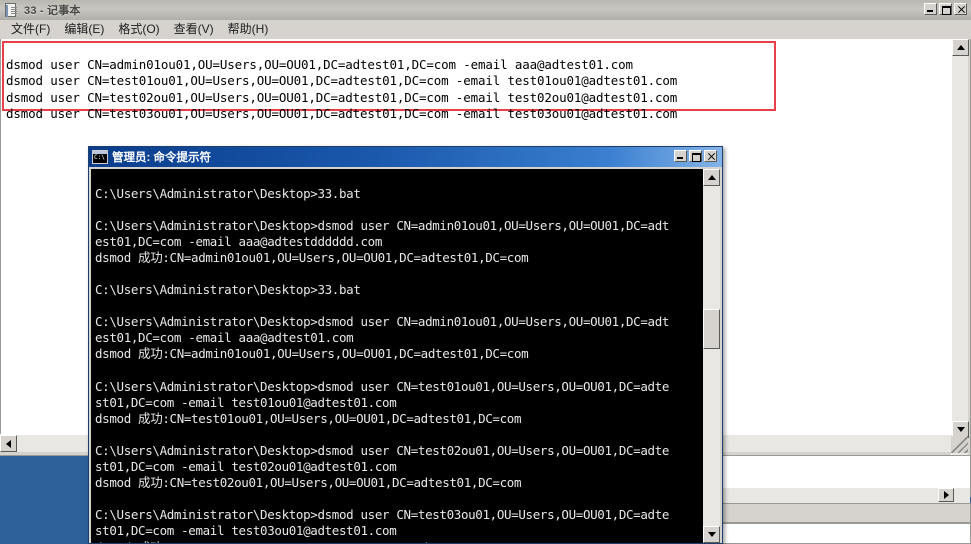 This screenshot has height=544, width=971. What do you see at coordinates (138, 29) in the screenshot?
I see `menu-item-format: 格式(O)` at bounding box center [138, 29].